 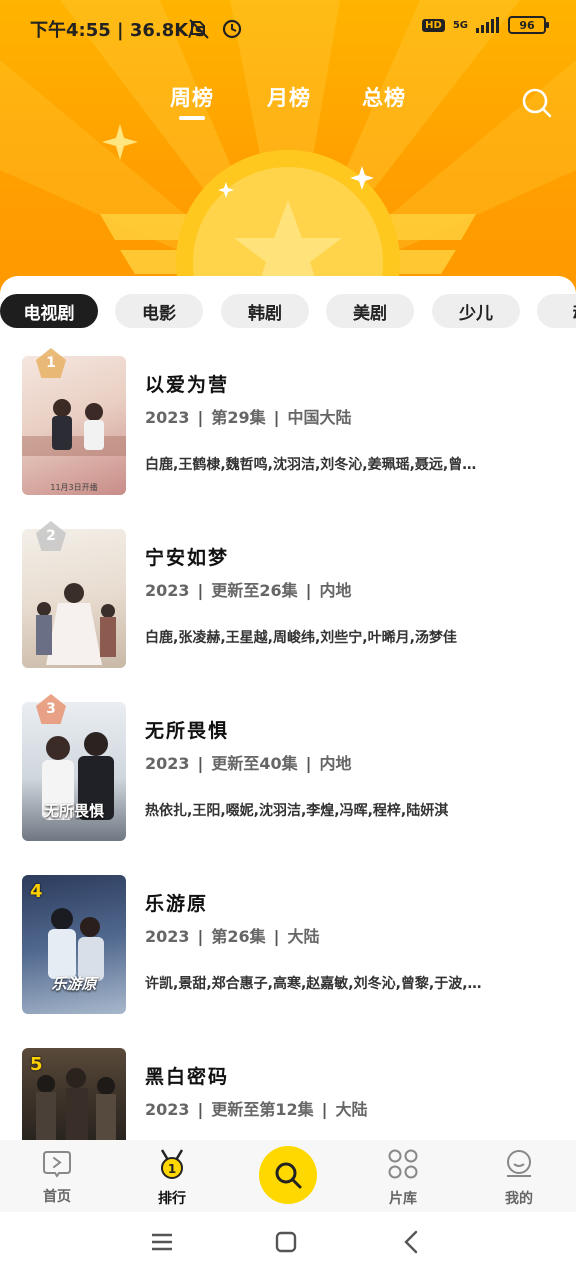 I want to click on category-anime: 动, so click(x=556, y=311).